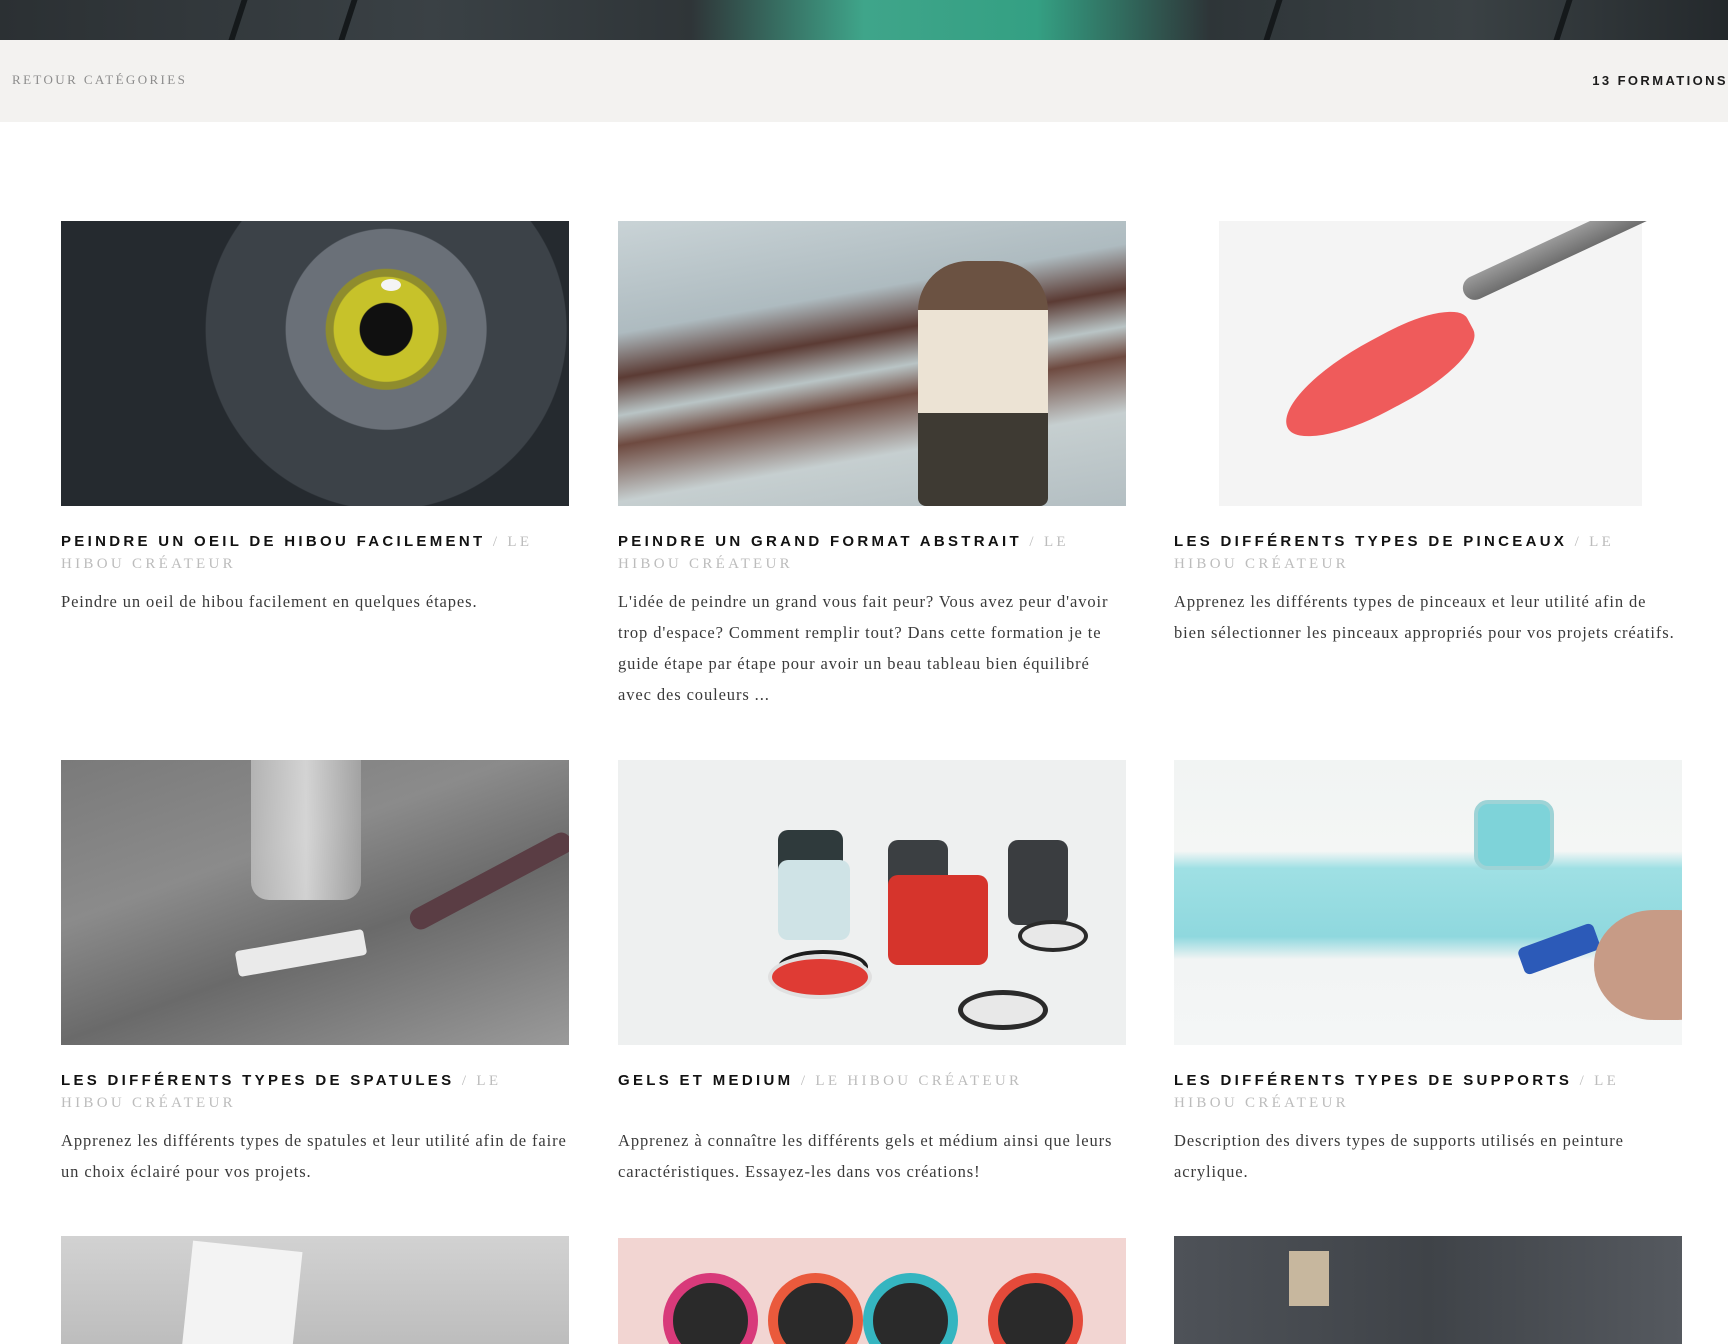  What do you see at coordinates (1559, 949) in the screenshot?
I see `brush-shape` at bounding box center [1559, 949].